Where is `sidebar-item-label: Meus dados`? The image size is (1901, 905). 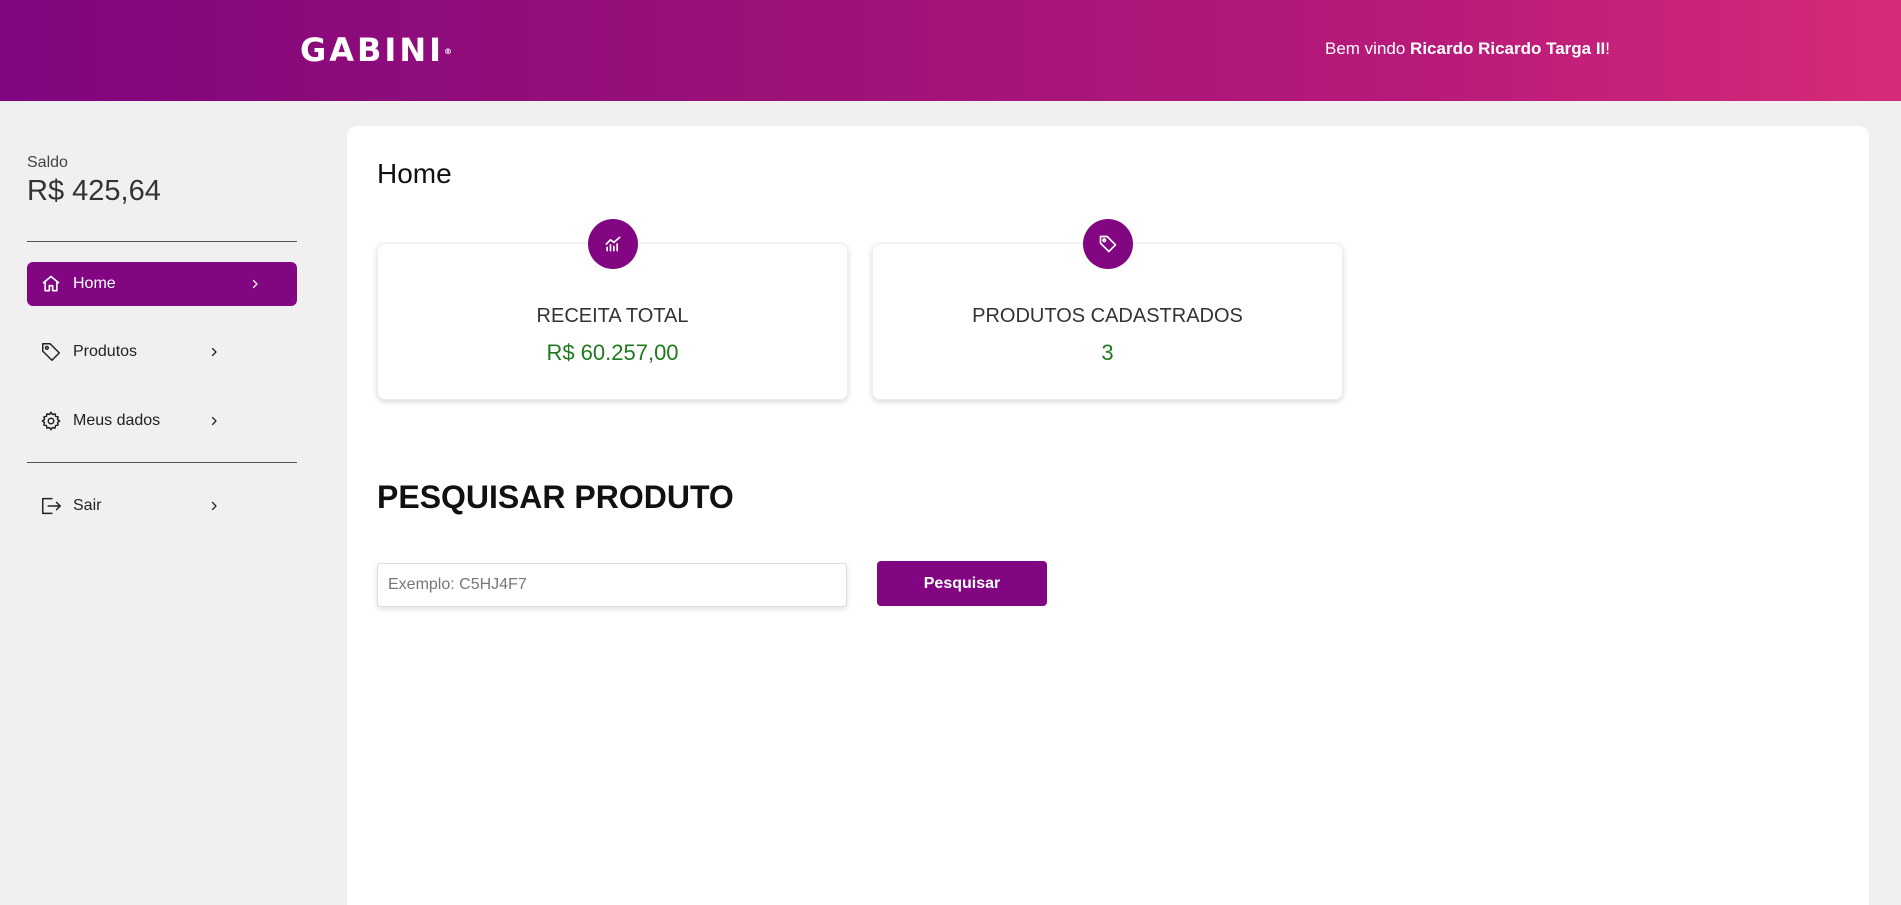 sidebar-item-label: Meus dados is located at coordinates (117, 420).